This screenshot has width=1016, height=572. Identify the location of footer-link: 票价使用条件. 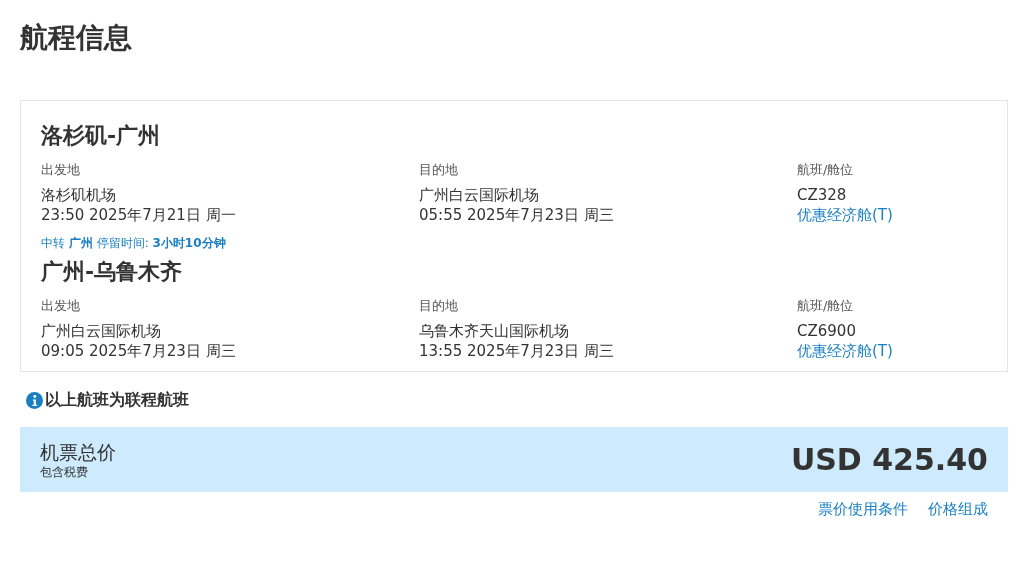
(863, 509).